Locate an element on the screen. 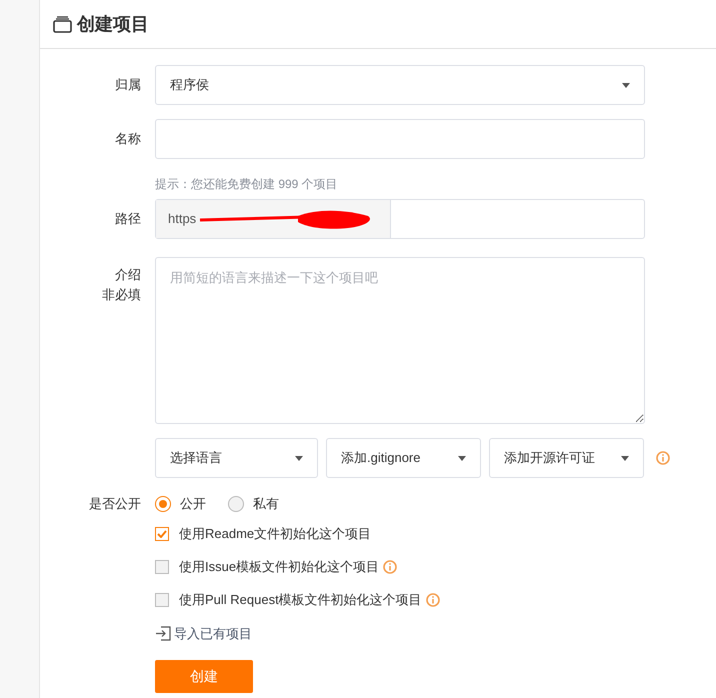  checkbox-option: 使用Pull Request模板文件初始化这个项目 is located at coordinates (288, 600).